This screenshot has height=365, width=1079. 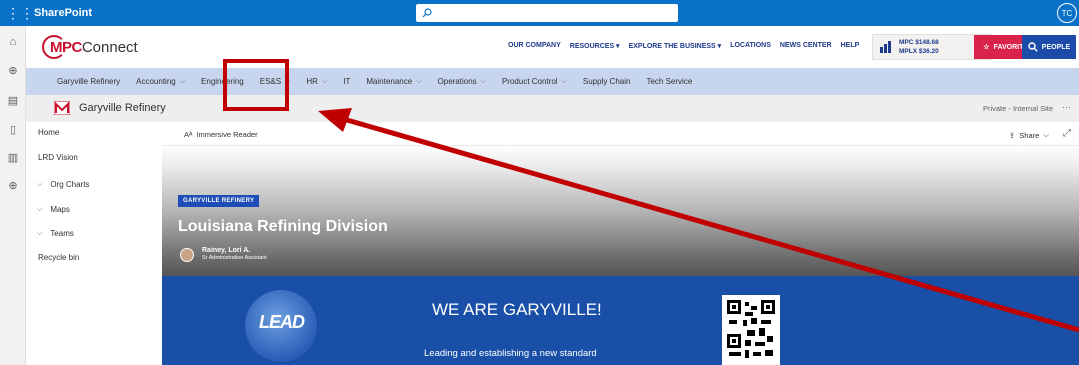 What do you see at coordinates (160, 81) in the screenshot?
I see `nav-item-accounting: Accounting ⌵` at bounding box center [160, 81].